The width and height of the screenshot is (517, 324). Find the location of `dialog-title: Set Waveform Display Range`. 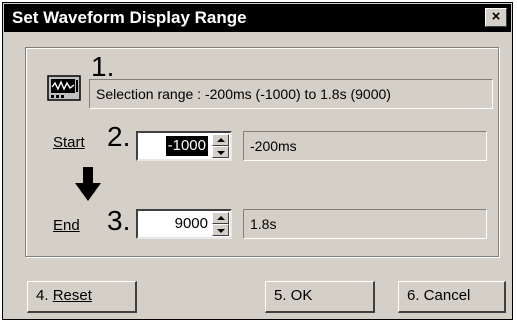

dialog-title: Set Waveform Display Range is located at coordinates (129, 17).